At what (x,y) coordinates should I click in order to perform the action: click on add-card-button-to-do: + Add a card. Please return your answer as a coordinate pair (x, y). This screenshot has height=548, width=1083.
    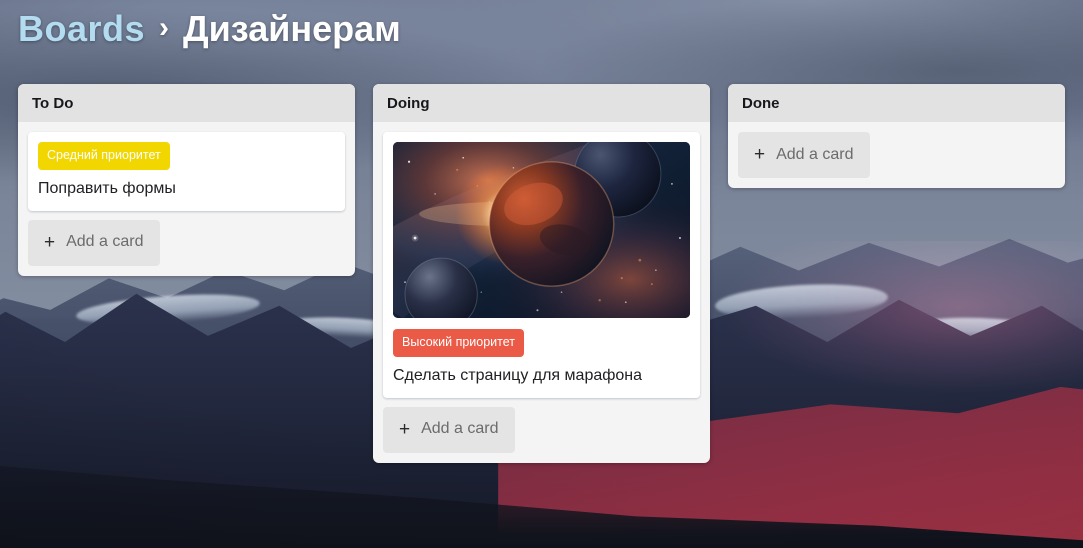
    Looking at the image, I should click on (94, 242).